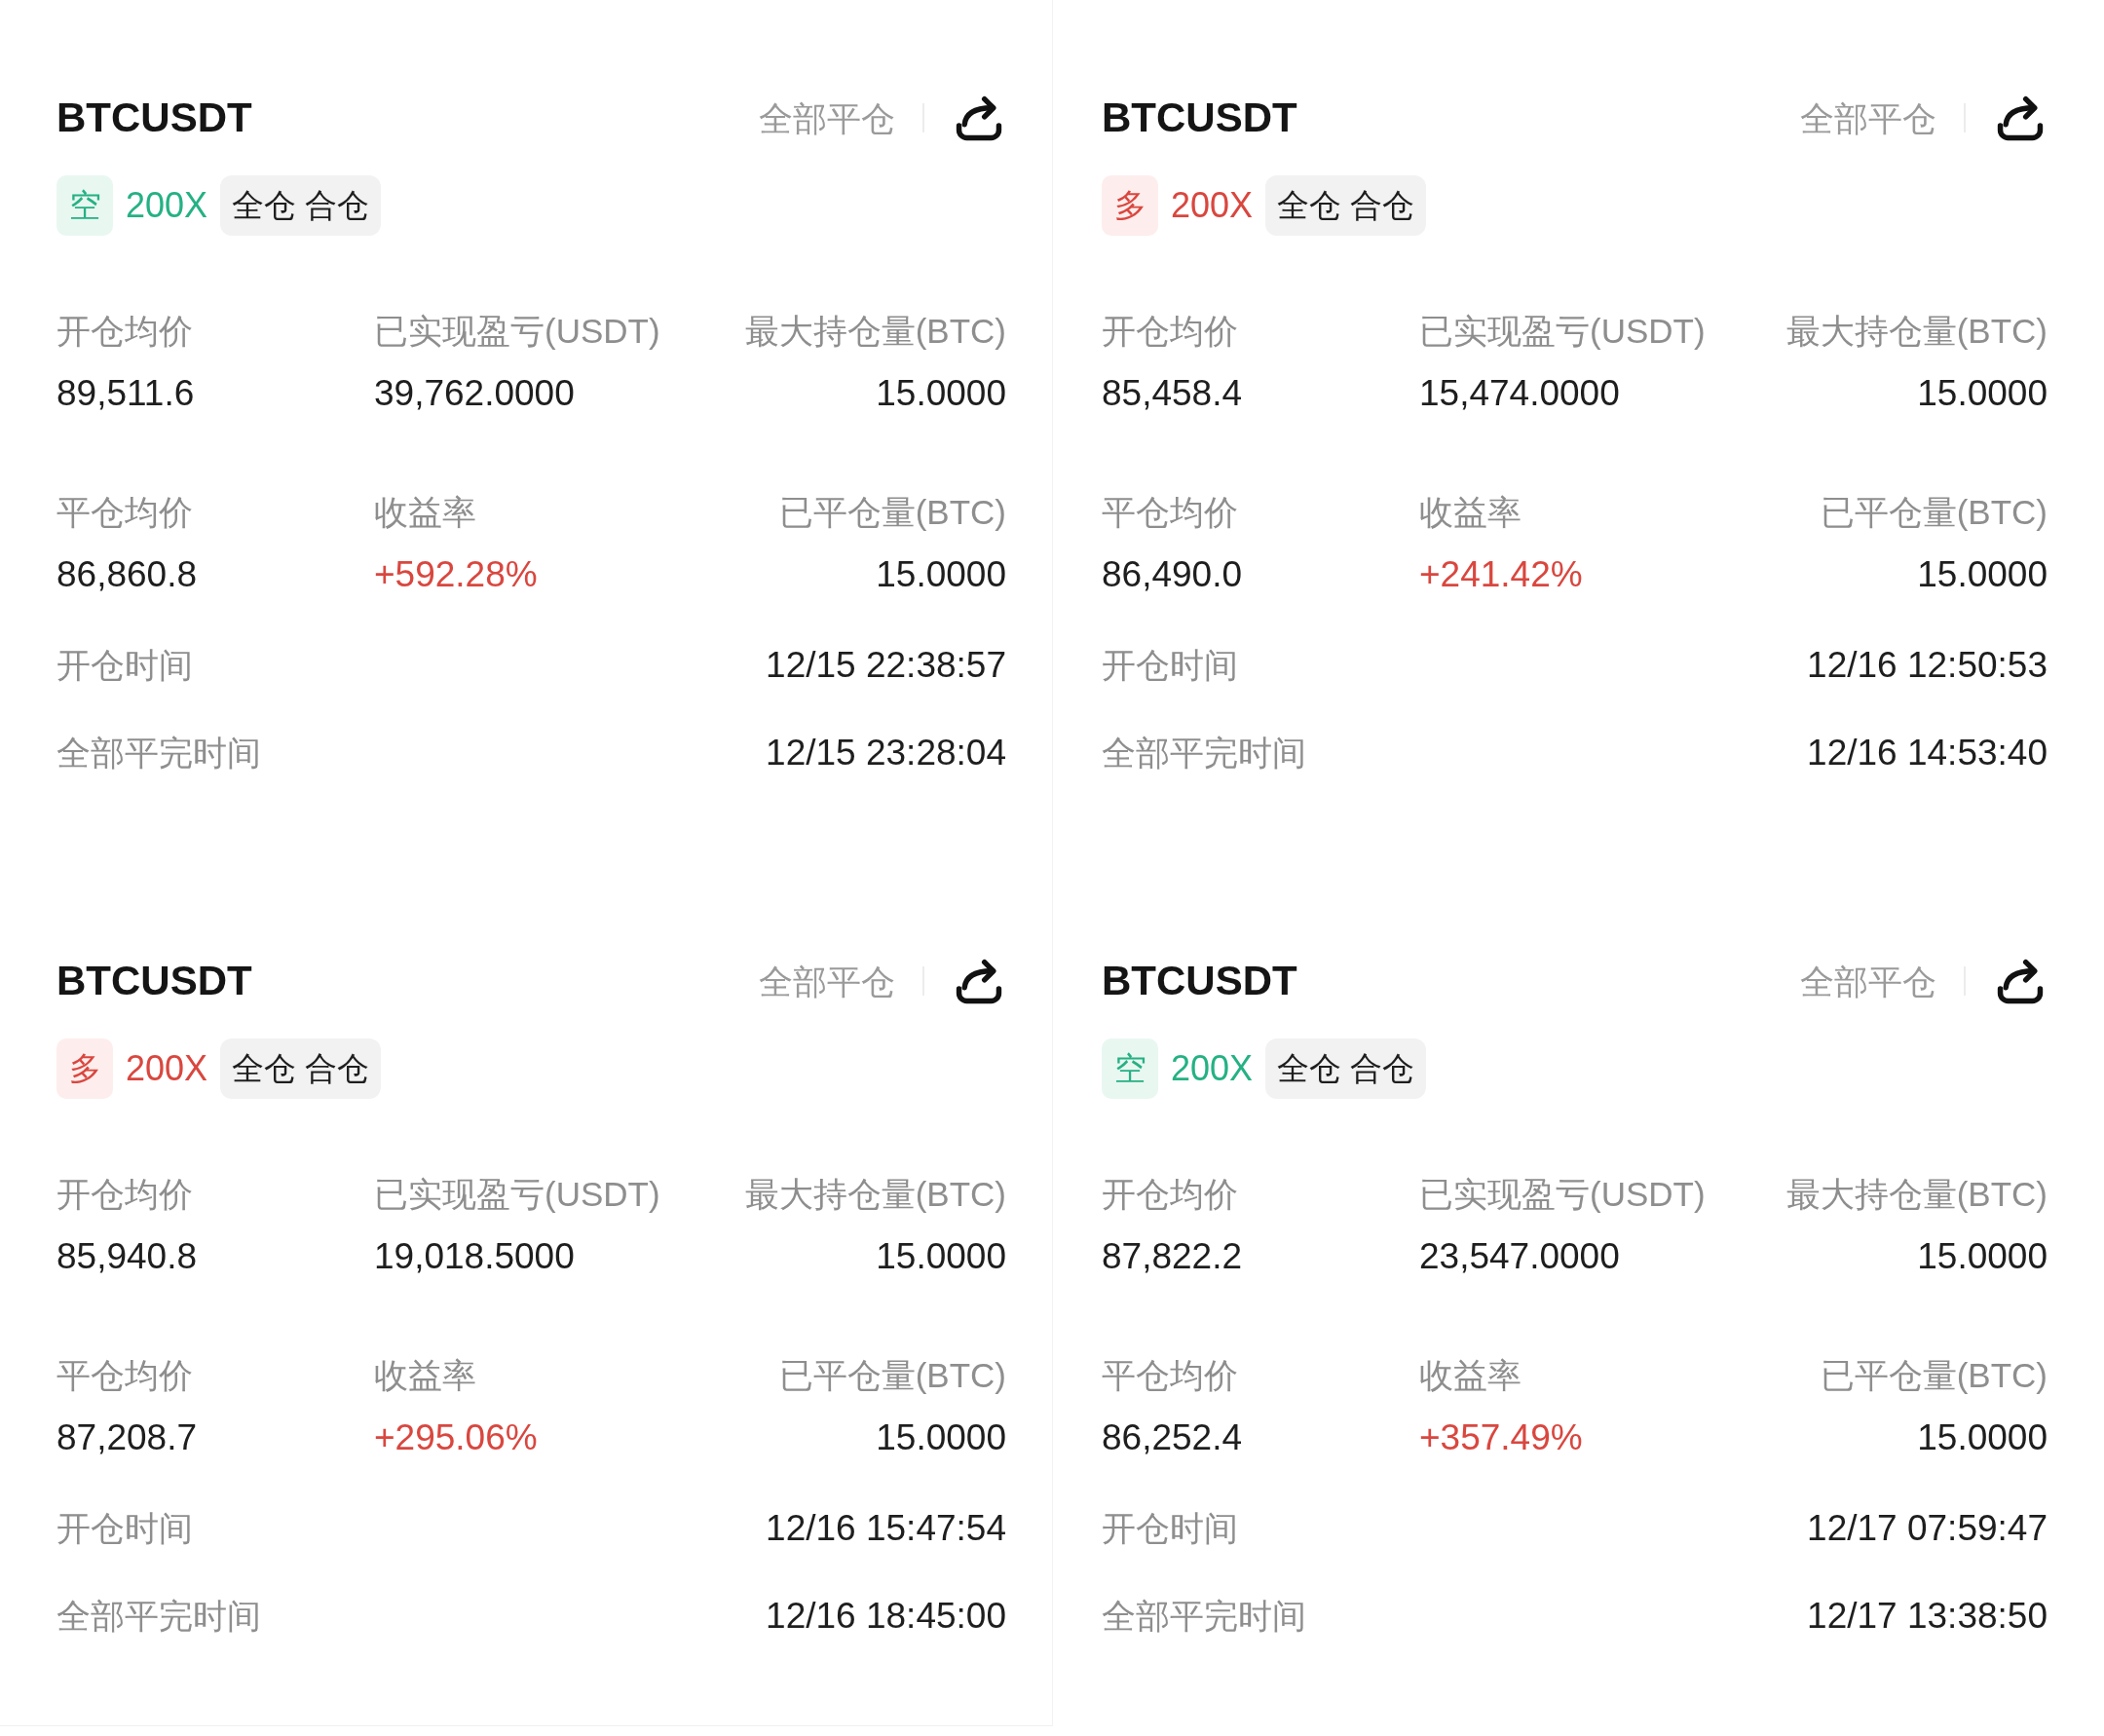  I want to click on stat-value: 87,822.2, so click(1172, 1256).